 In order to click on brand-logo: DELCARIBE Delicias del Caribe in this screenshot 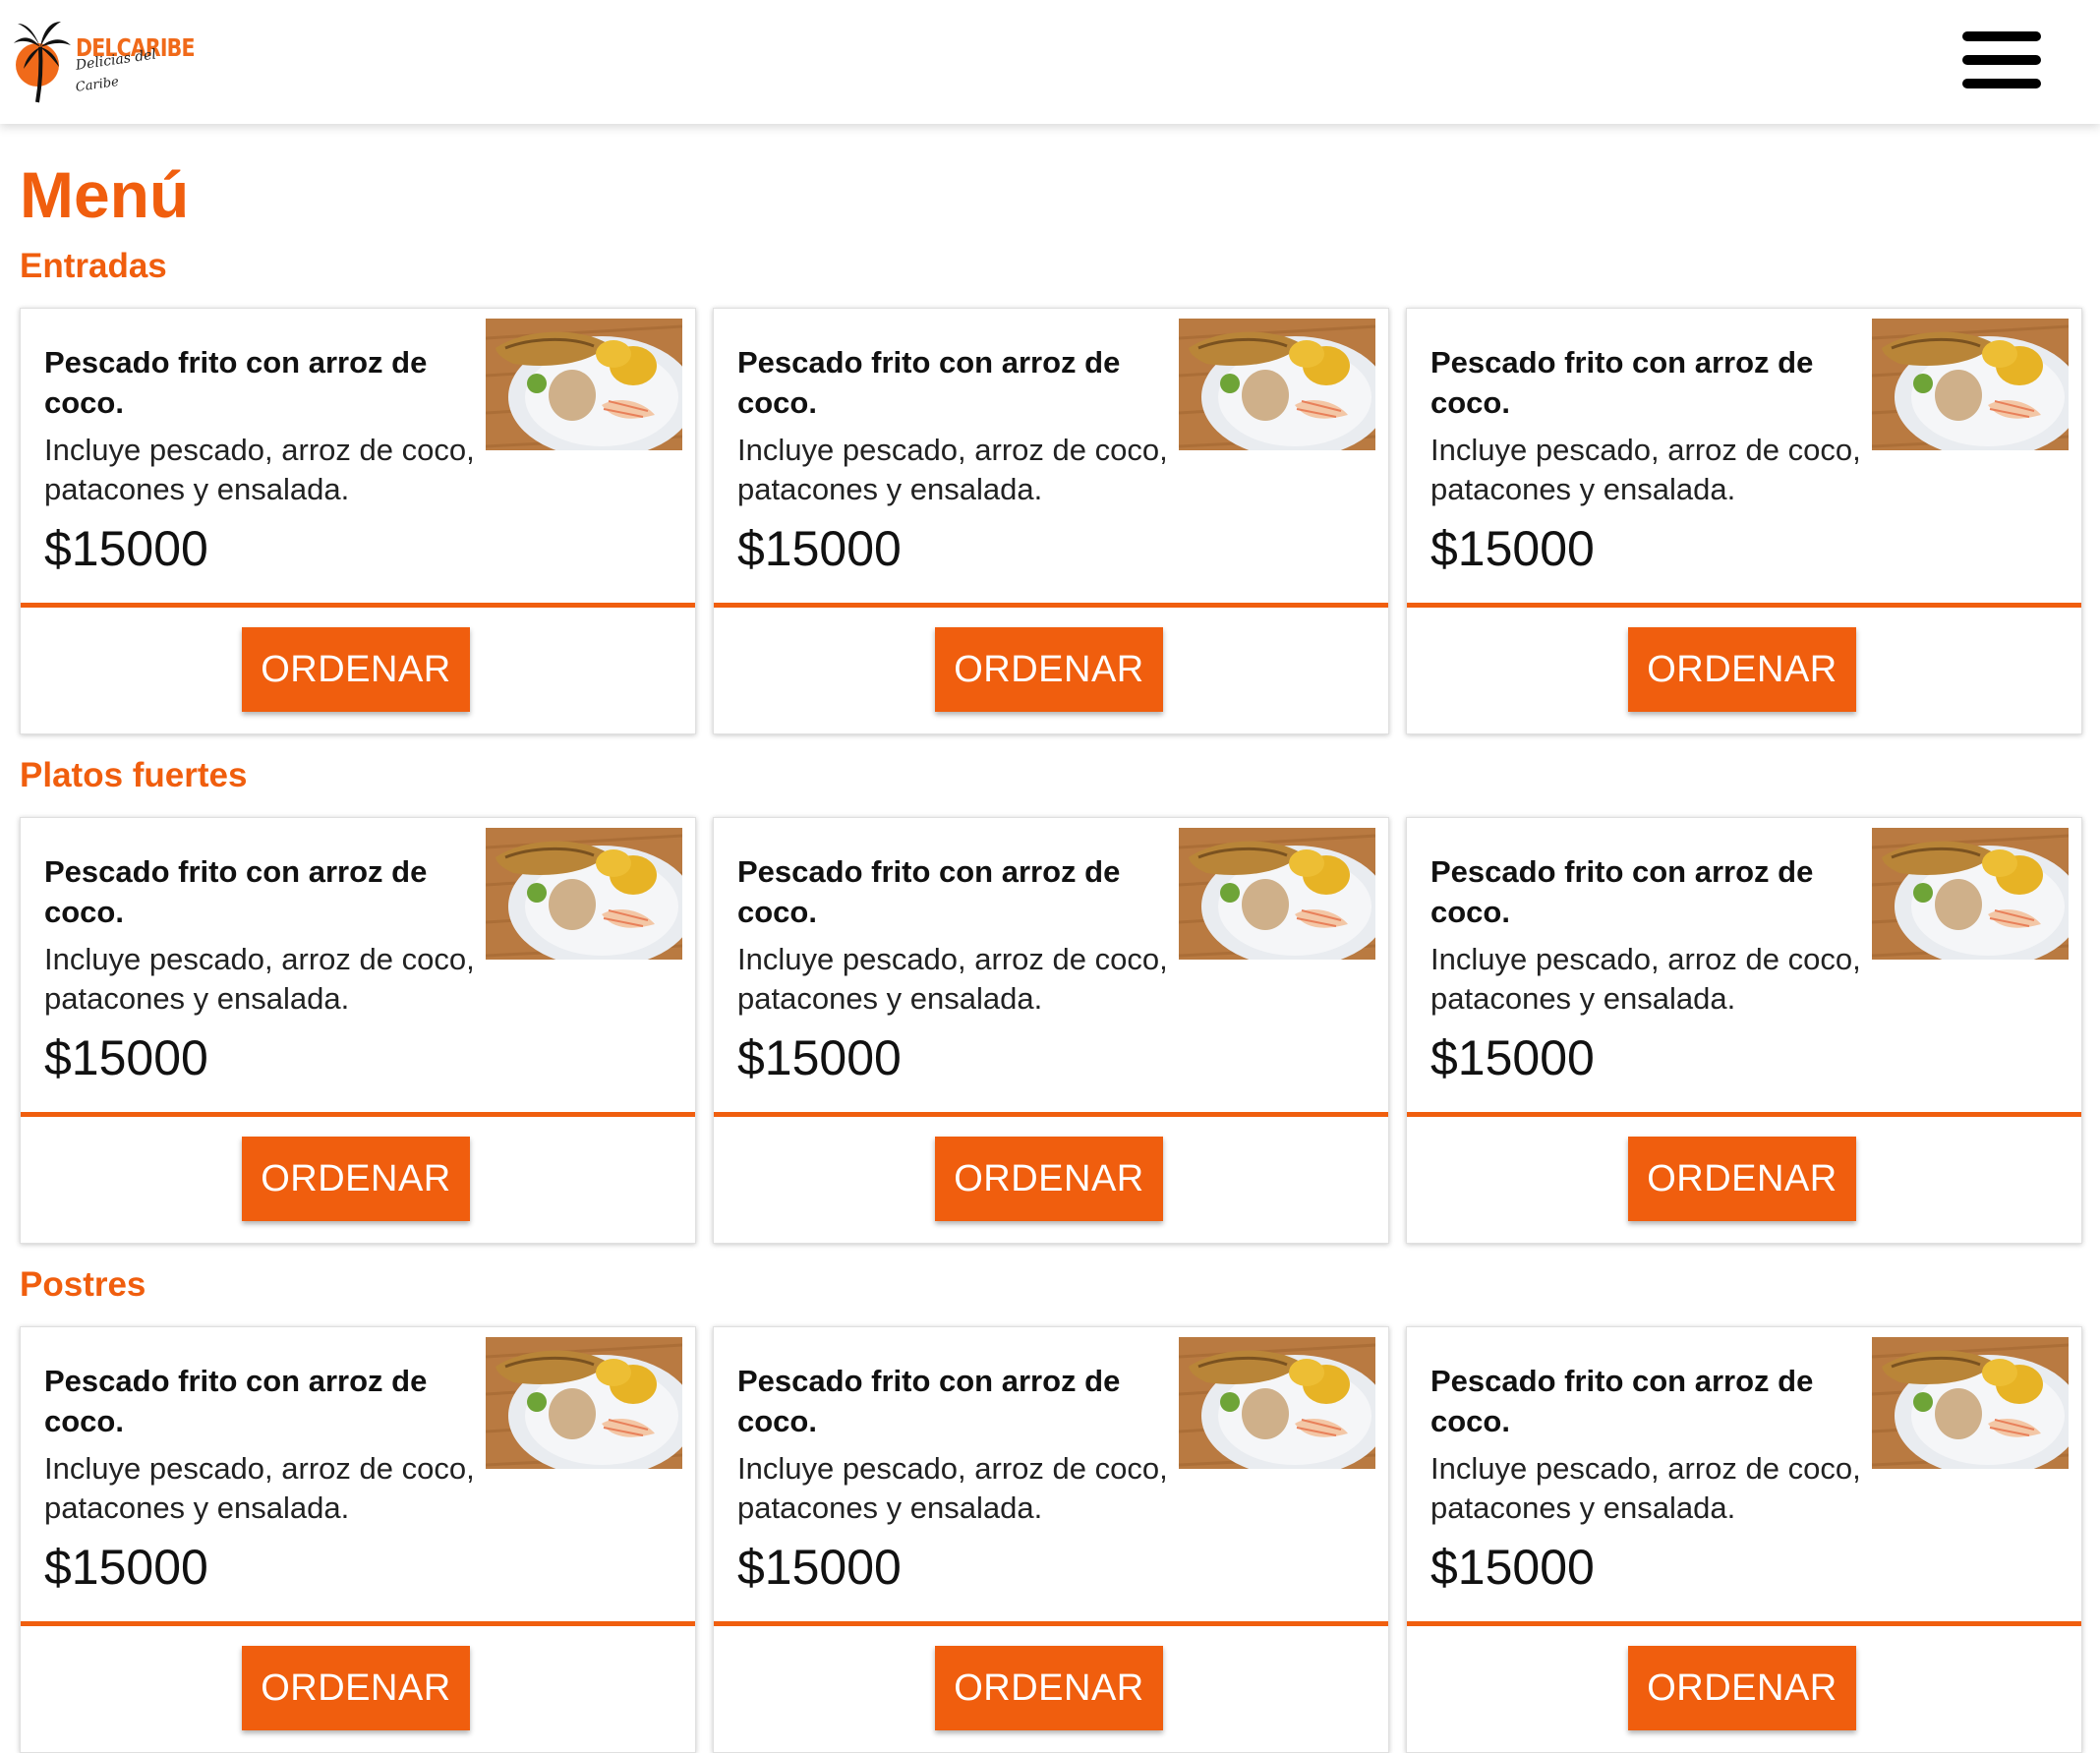, I will do `click(104, 60)`.